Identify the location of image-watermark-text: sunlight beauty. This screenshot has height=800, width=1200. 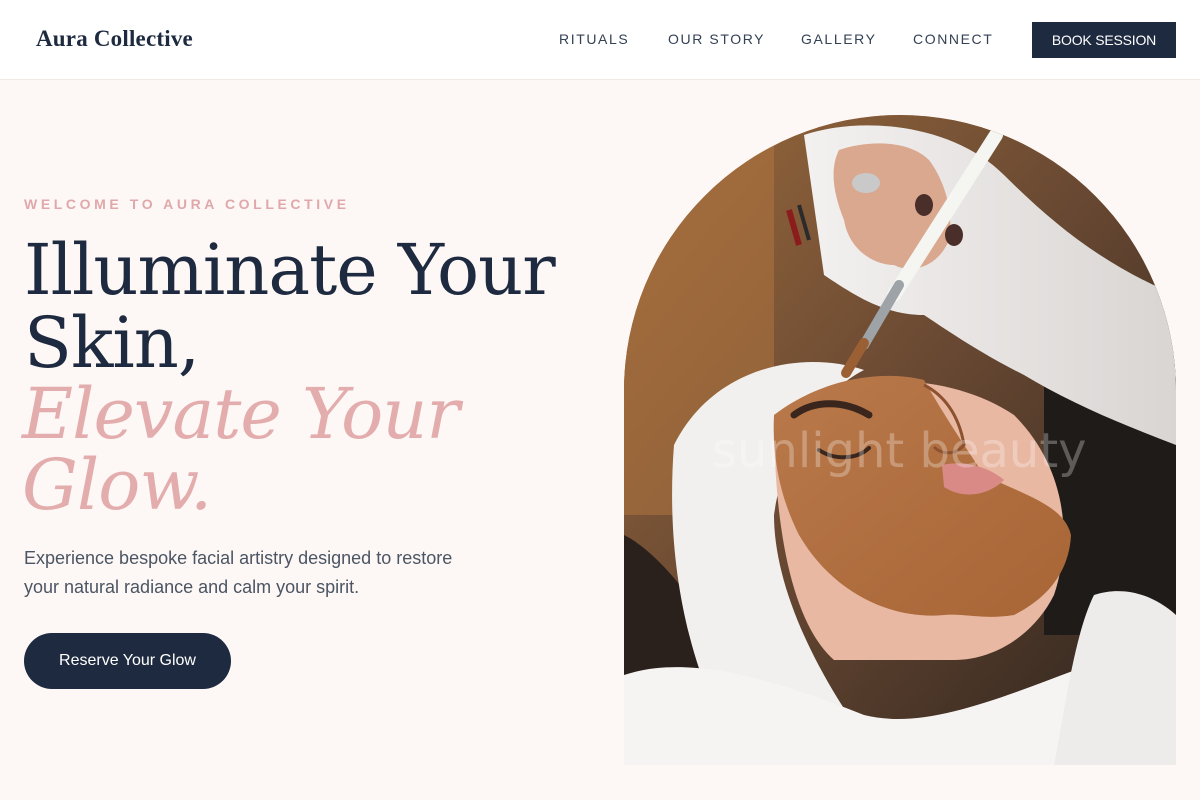
(899, 451).